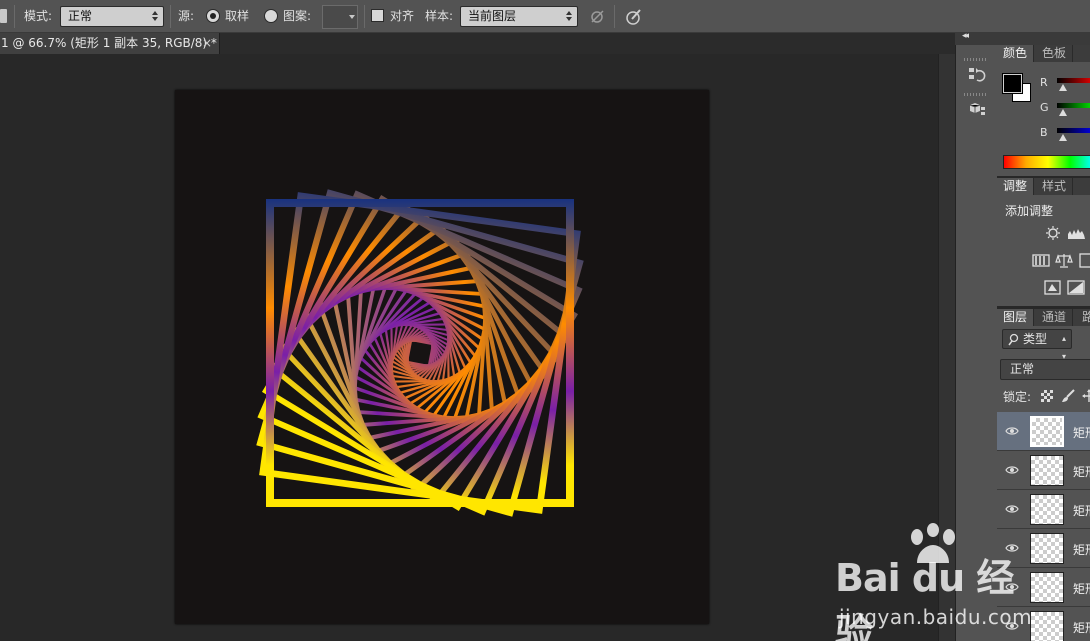  What do you see at coordinates (1044, 107) in the screenshot?
I see `green-channel-label: G` at bounding box center [1044, 107].